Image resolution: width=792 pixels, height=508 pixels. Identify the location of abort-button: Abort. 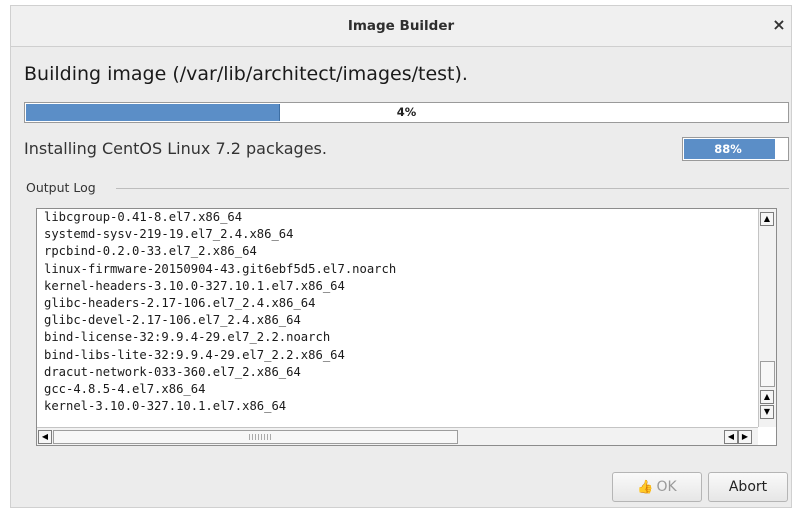
(748, 487).